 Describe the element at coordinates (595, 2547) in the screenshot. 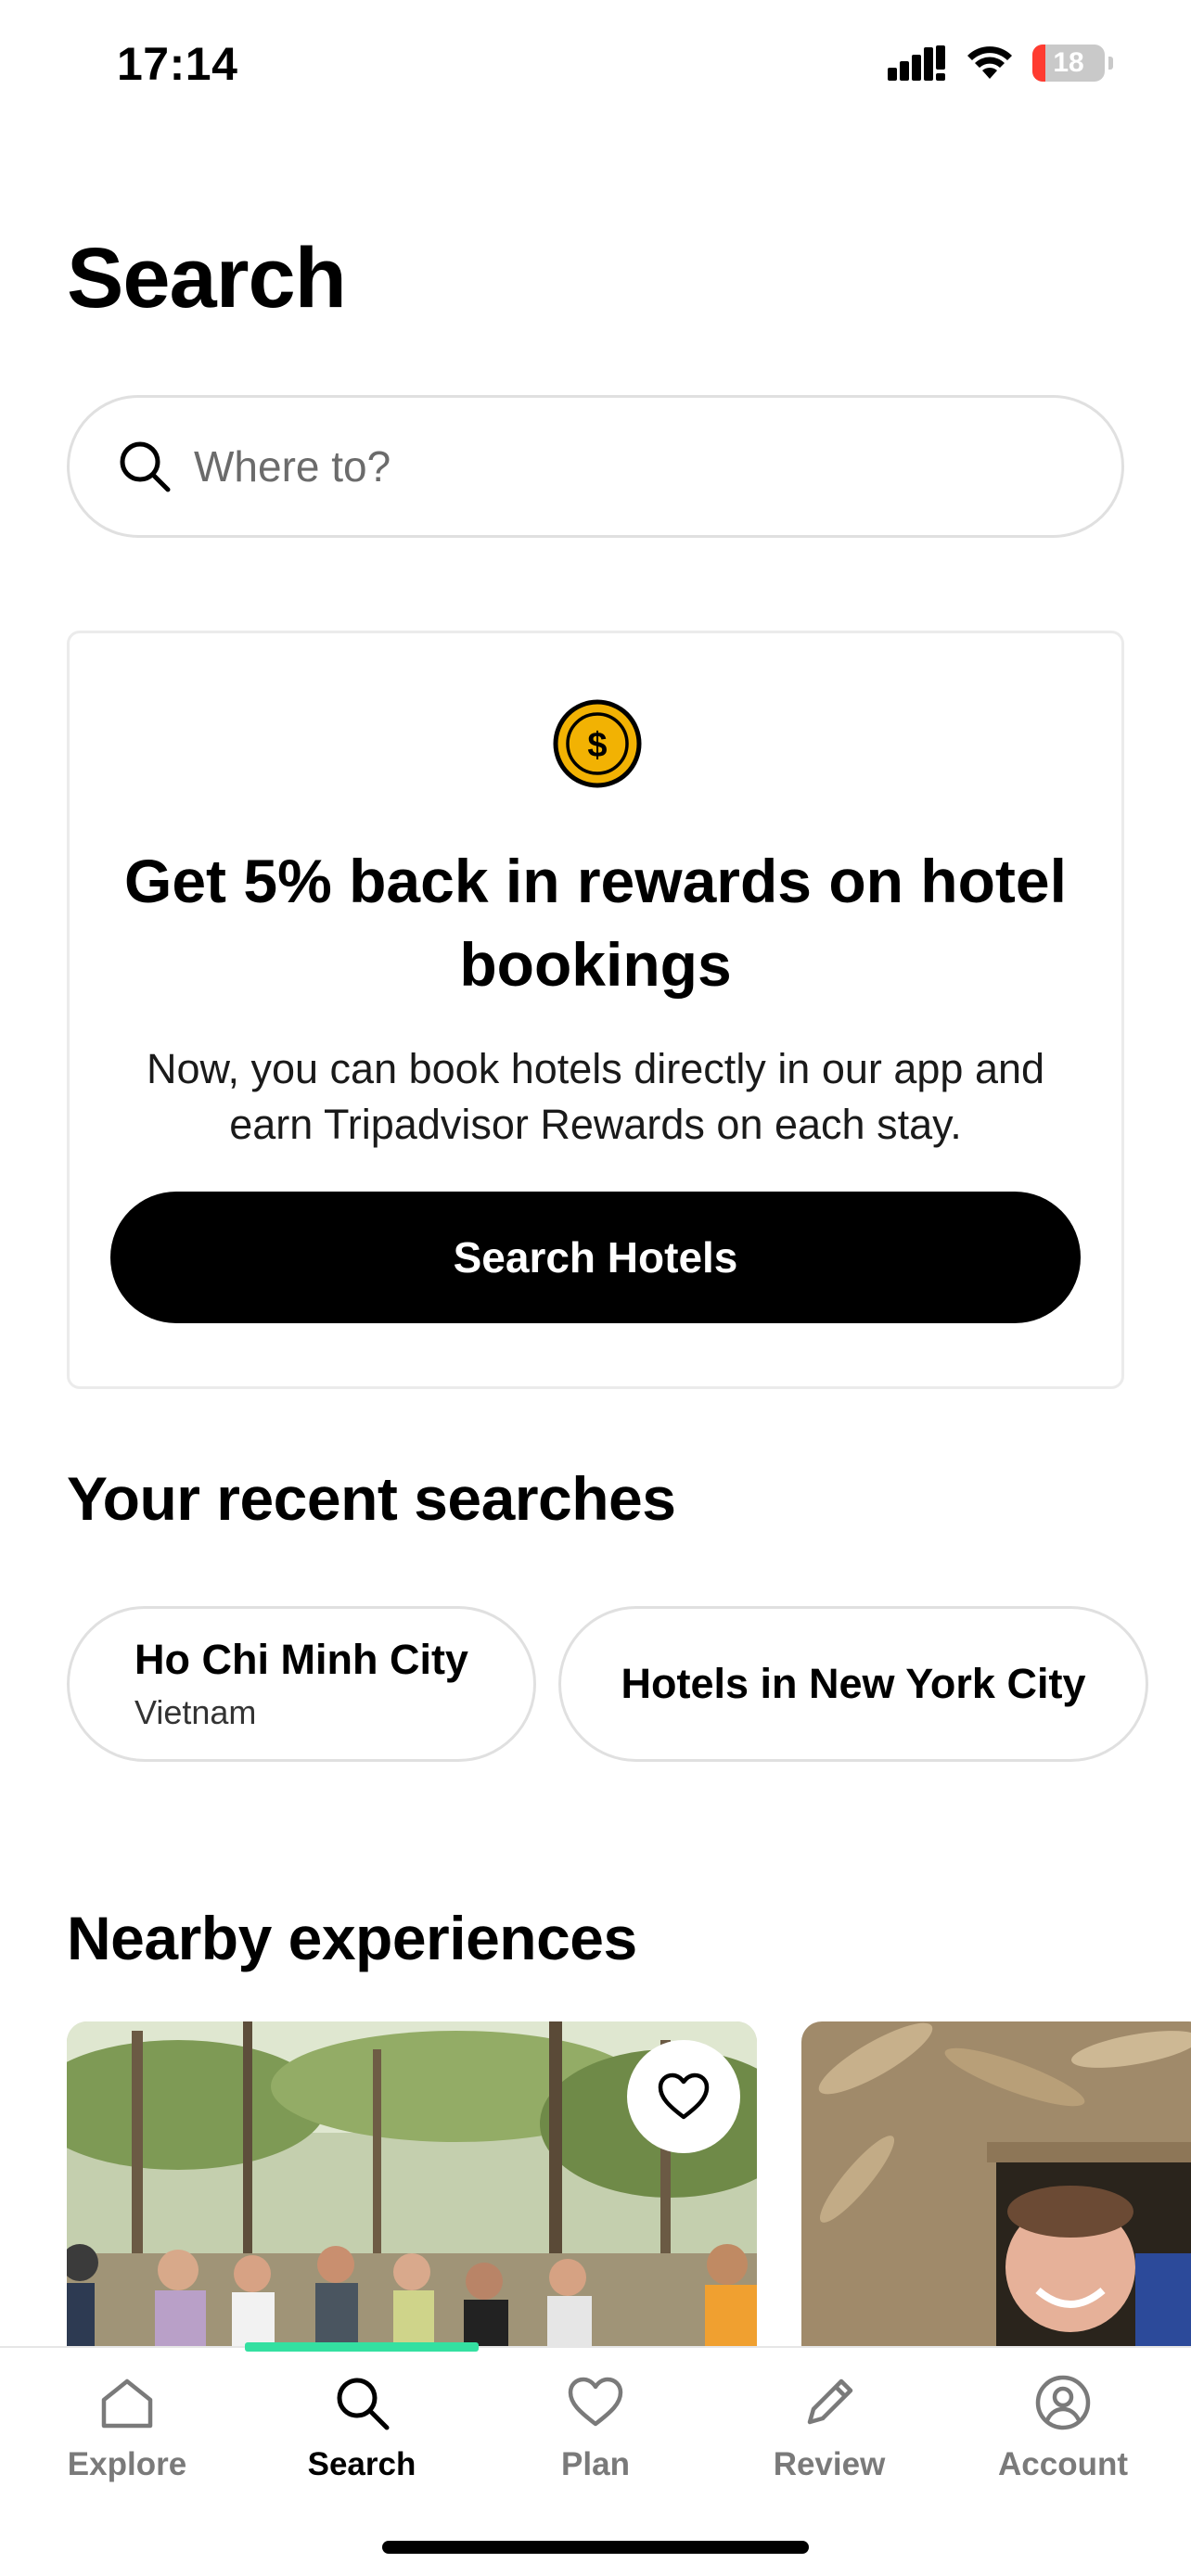

I see `home-indicator` at that location.